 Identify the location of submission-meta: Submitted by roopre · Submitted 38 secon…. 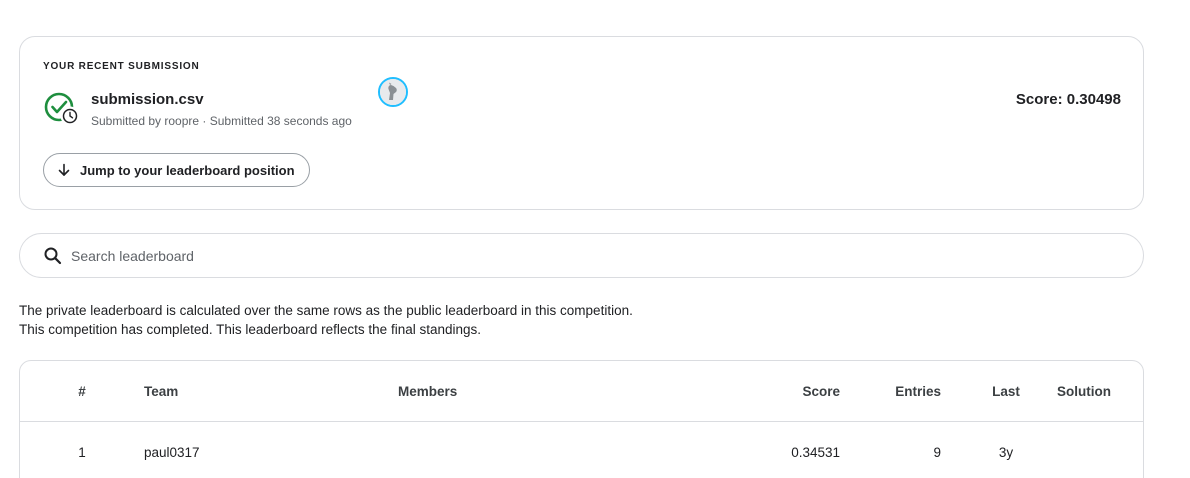
(221, 121).